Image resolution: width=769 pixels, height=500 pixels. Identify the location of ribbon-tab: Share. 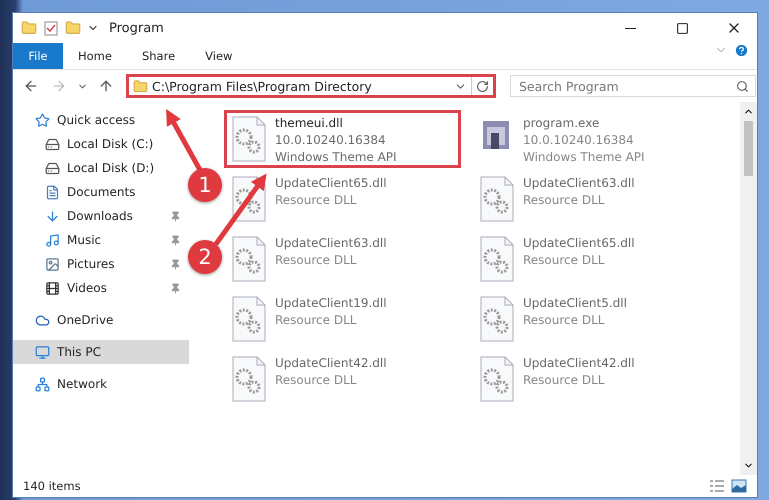
(158, 56).